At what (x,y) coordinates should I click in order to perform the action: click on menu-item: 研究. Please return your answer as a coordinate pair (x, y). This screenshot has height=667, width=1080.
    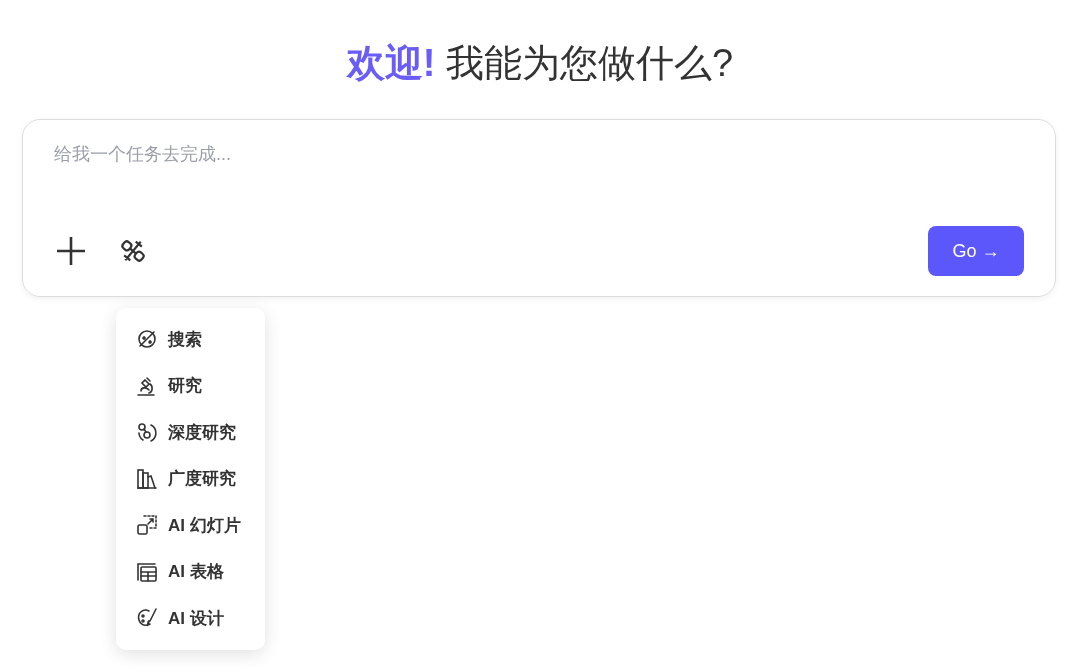
    Looking at the image, I should click on (200, 385).